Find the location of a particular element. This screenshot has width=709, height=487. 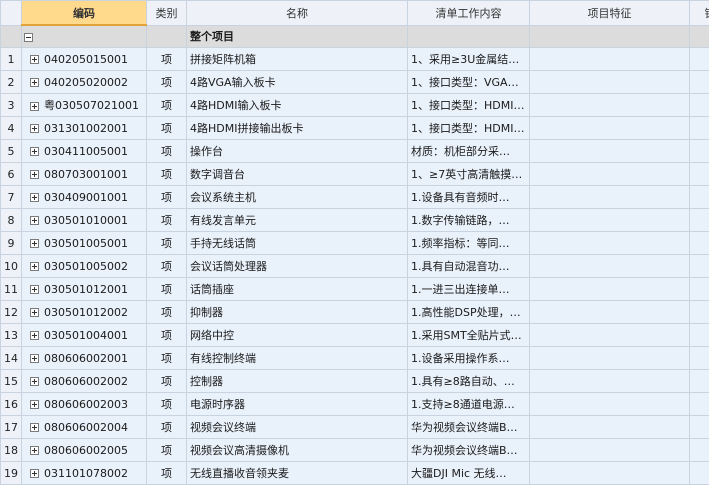

name-cell: 有线控制终端 is located at coordinates (297, 358).